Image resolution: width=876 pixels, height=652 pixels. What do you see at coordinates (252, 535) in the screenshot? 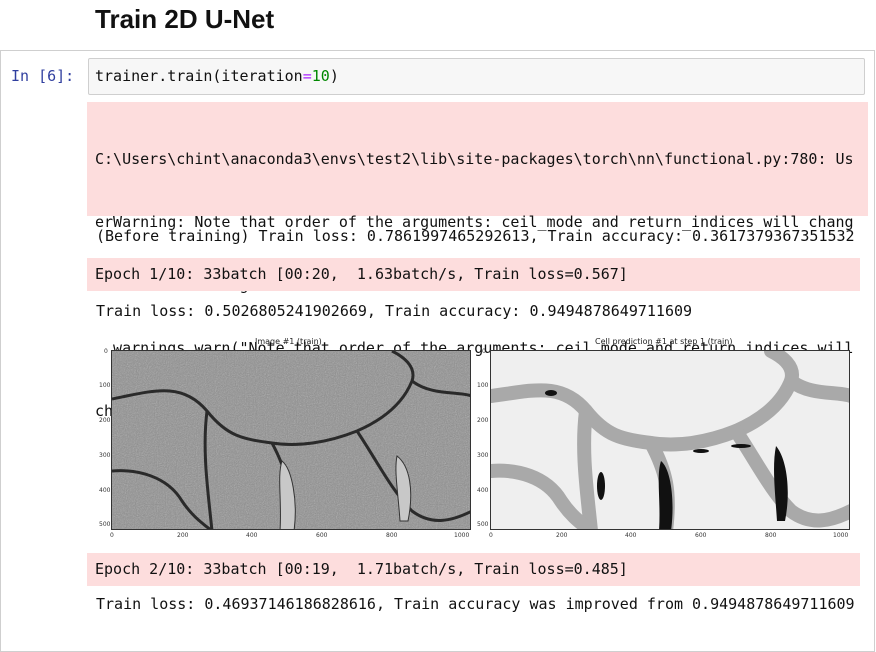
I see `left-xtick: 400` at bounding box center [252, 535].